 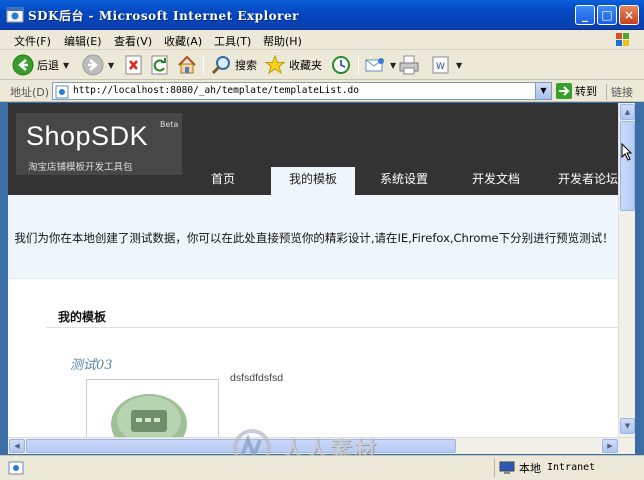 What do you see at coordinates (23, 65) in the screenshot?
I see `back-arrow-icon` at bounding box center [23, 65].